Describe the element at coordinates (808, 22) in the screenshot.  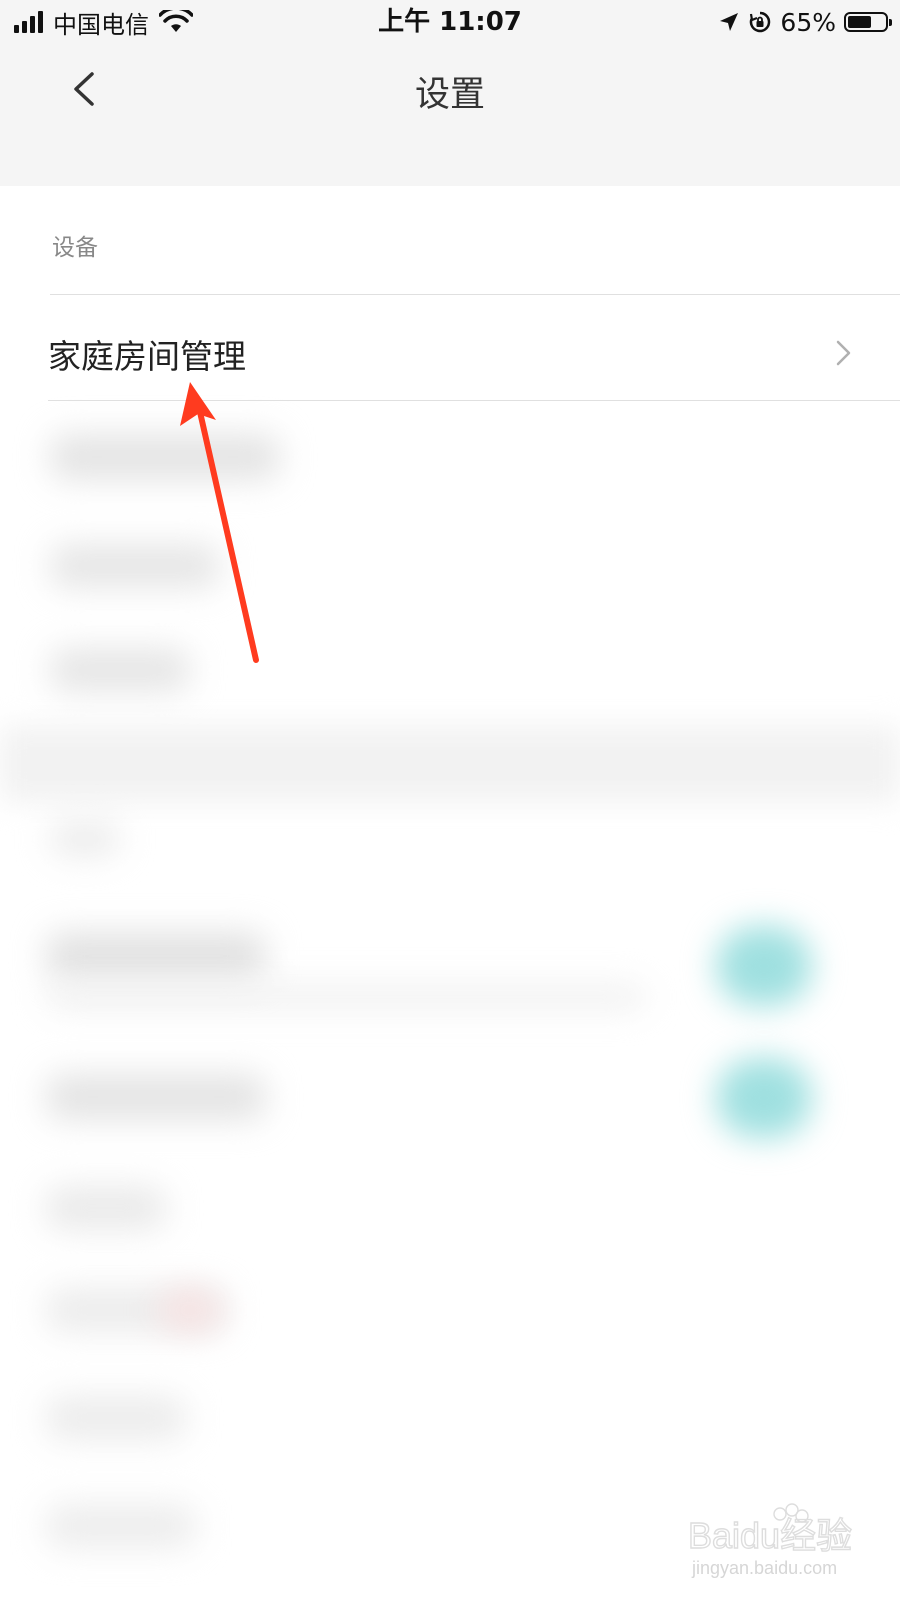
I see `battery-percent: 65%` at that location.